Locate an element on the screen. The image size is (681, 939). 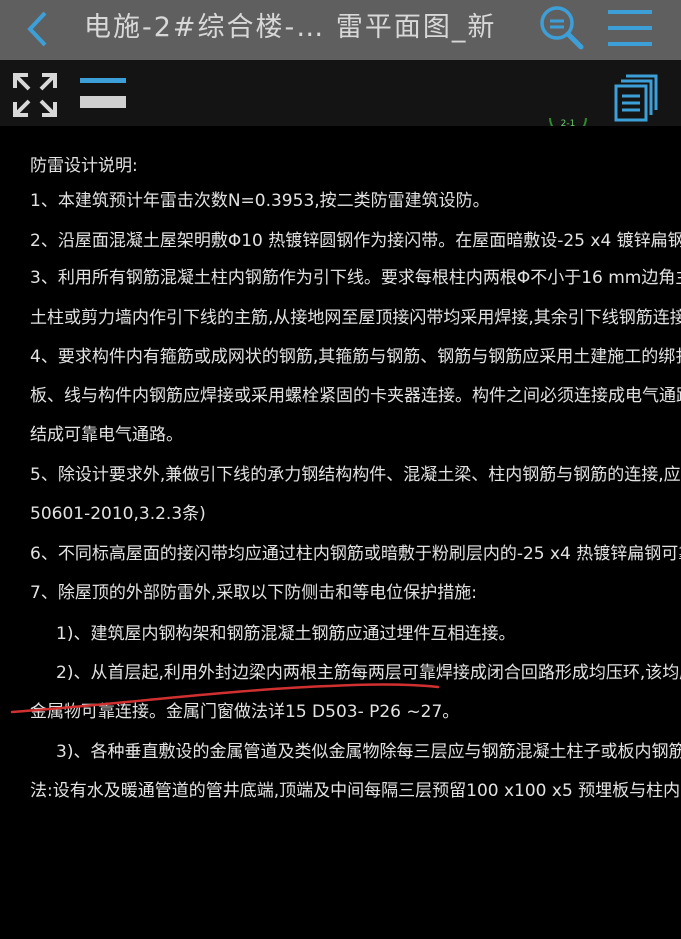
fullscreen-button is located at coordinates (35, 95).